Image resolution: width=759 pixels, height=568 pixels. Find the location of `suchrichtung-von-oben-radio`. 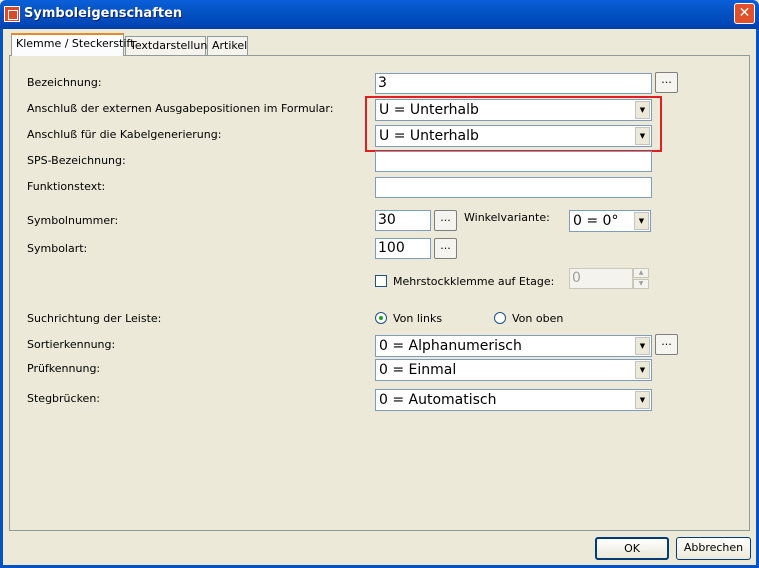

suchrichtung-von-oben-radio is located at coordinates (500, 318).